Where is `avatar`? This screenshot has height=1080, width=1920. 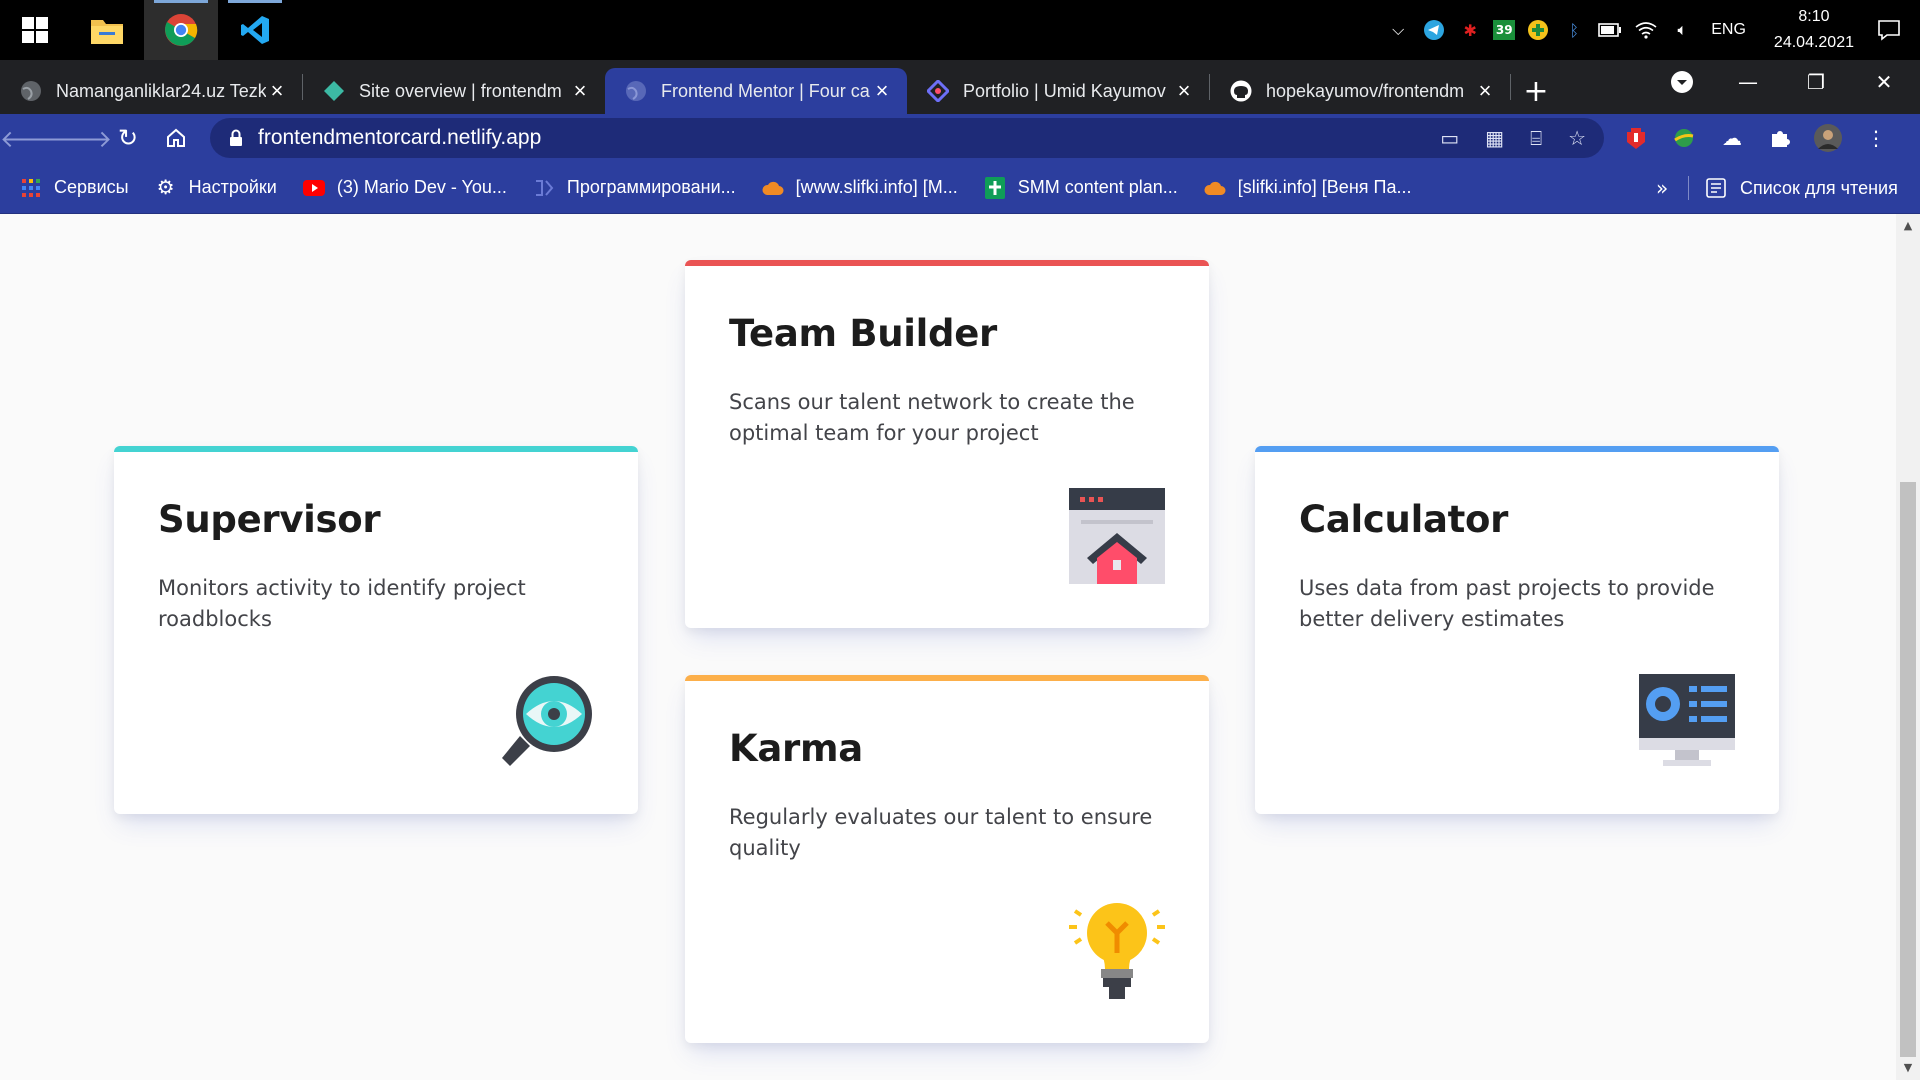
avatar is located at coordinates (1828, 138).